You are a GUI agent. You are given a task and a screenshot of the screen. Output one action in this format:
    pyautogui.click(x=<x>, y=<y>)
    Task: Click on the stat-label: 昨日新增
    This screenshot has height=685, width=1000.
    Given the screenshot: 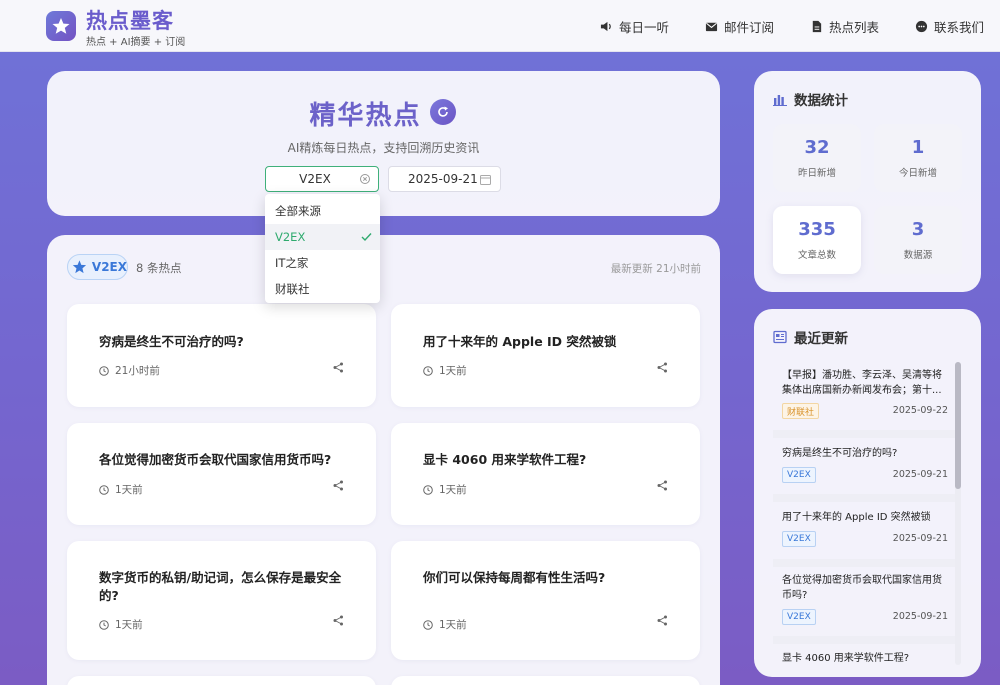 What is the action you would take?
    pyautogui.click(x=816, y=173)
    